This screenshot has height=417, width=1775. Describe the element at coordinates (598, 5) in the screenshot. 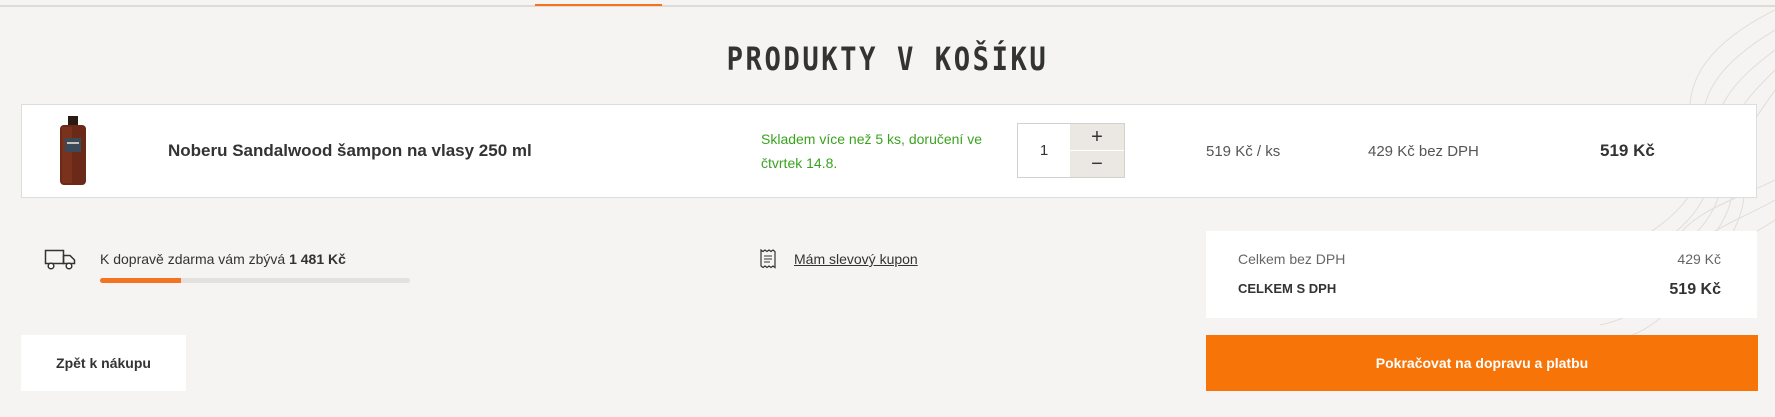

I see `active-tab-indicator` at that location.